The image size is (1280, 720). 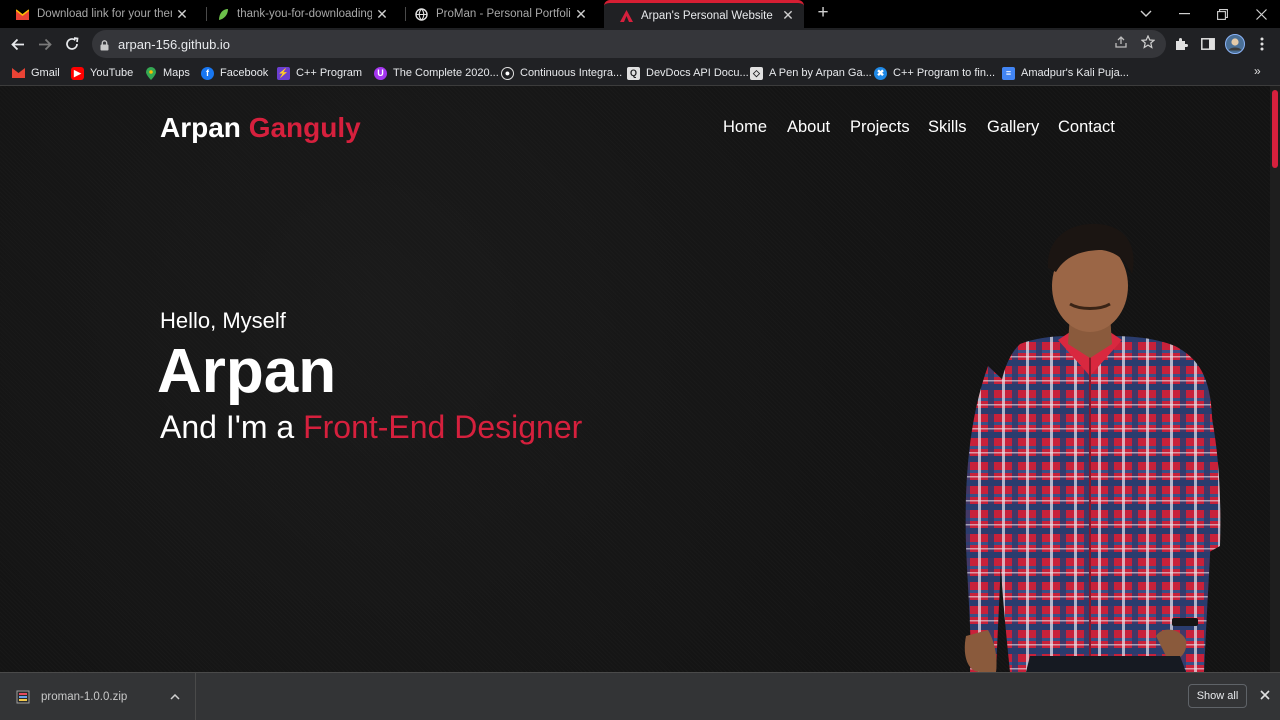 What do you see at coordinates (207, 73) in the screenshot?
I see `facebook-icon: f` at bounding box center [207, 73].